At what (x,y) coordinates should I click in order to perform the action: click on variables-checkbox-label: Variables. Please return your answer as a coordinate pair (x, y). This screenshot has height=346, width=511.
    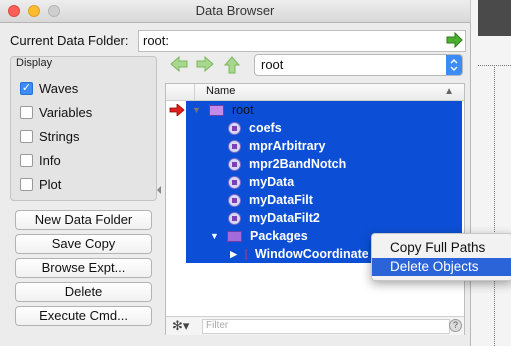
    Looking at the image, I should click on (66, 112).